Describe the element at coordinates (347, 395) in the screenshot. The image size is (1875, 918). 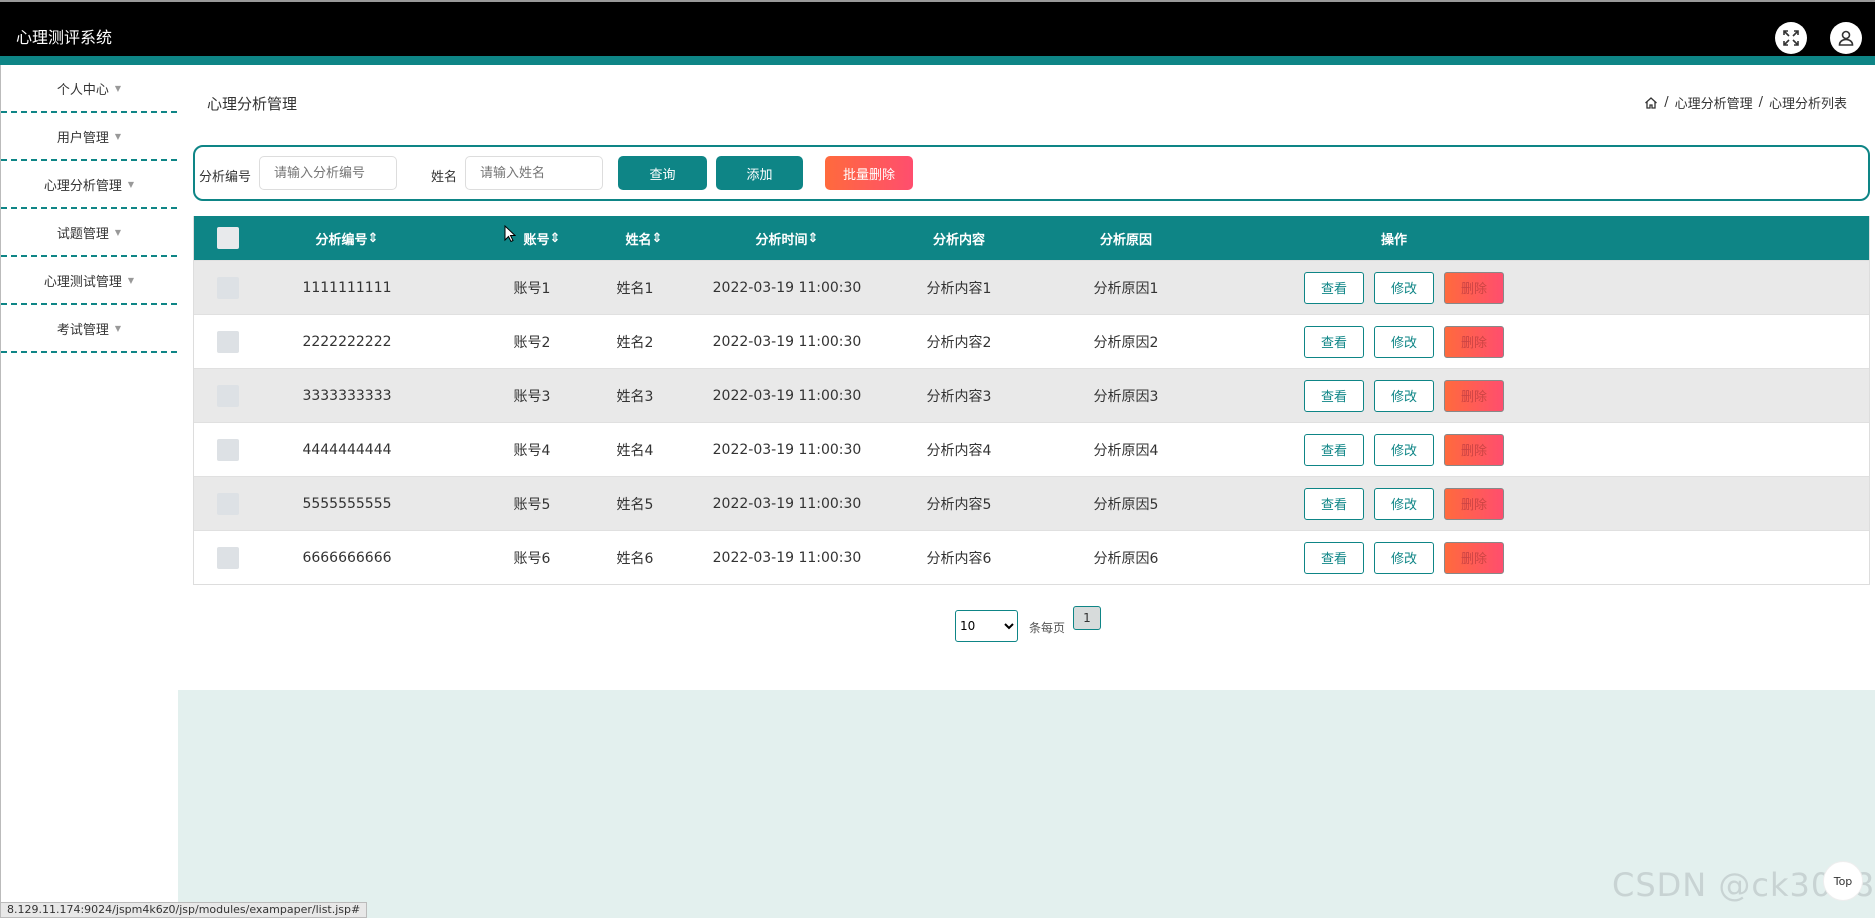
I see `cell-analysis-code: 3333333333` at that location.